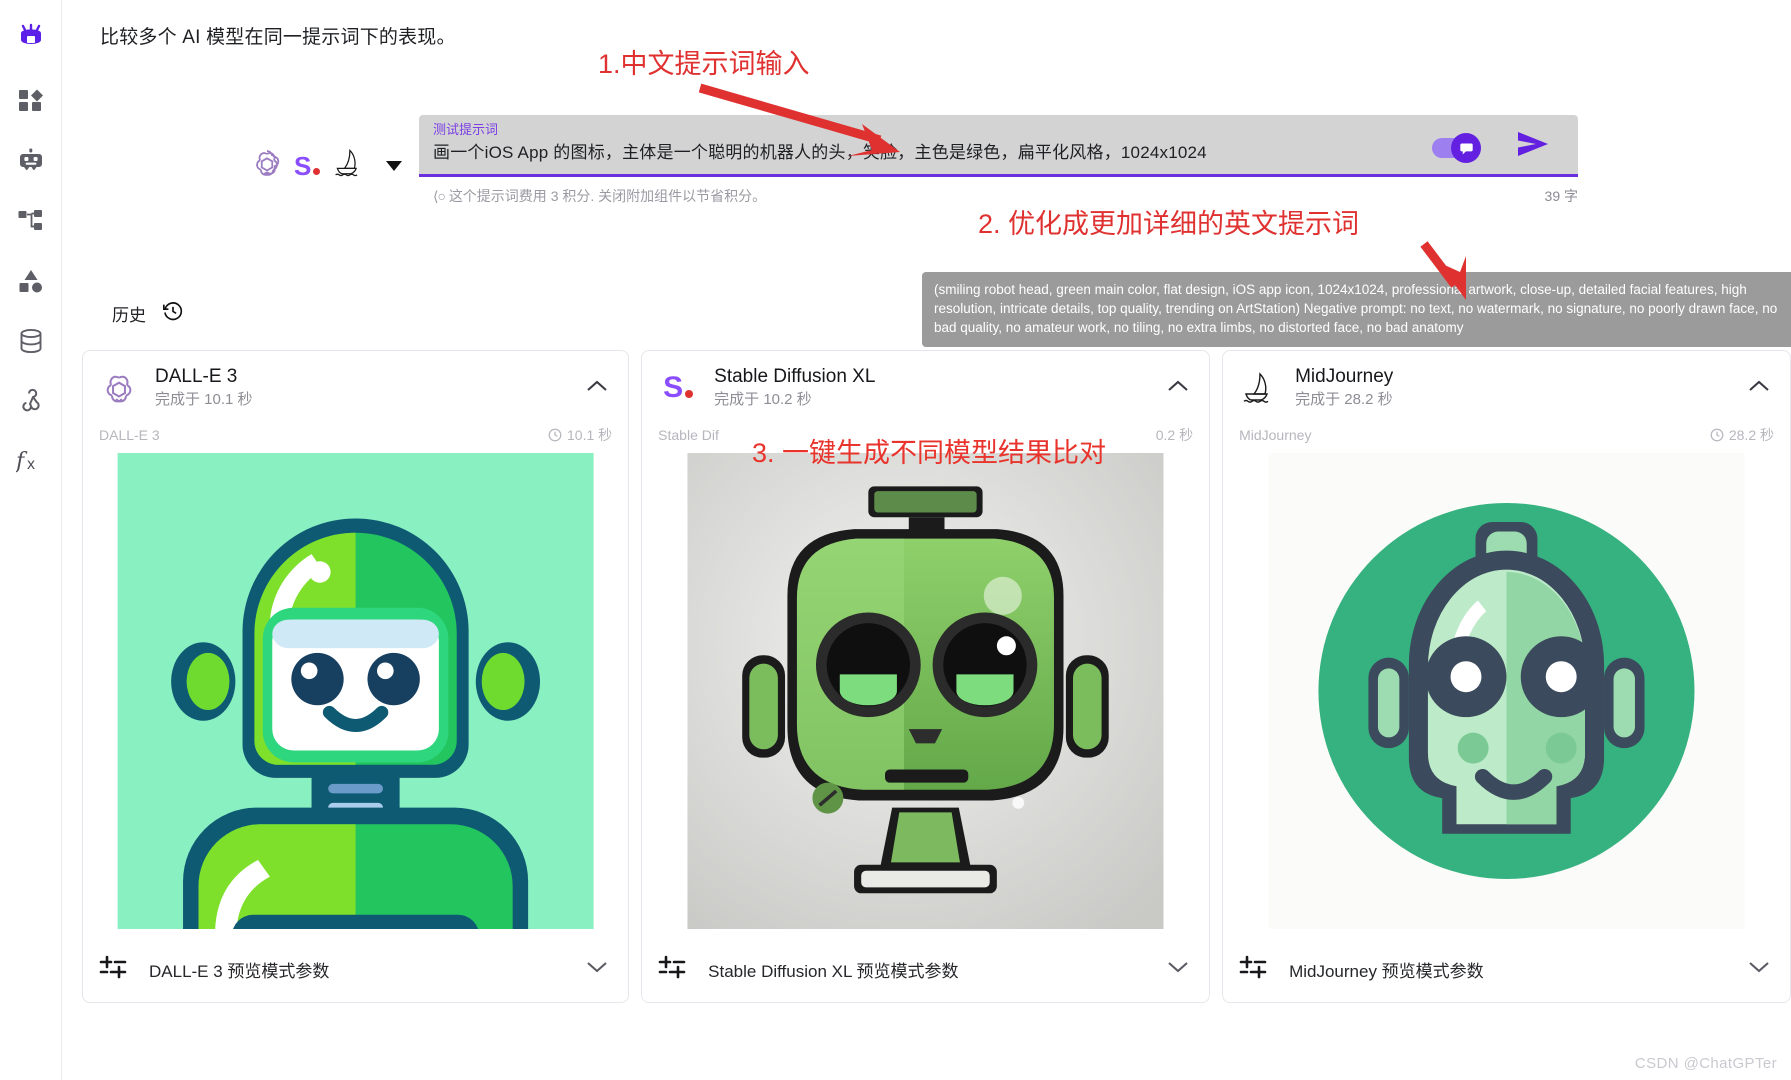 This screenshot has width=1791, height=1080. What do you see at coordinates (1506, 970) in the screenshot?
I see `card-footer: MidJourney 预览模式参数` at bounding box center [1506, 970].